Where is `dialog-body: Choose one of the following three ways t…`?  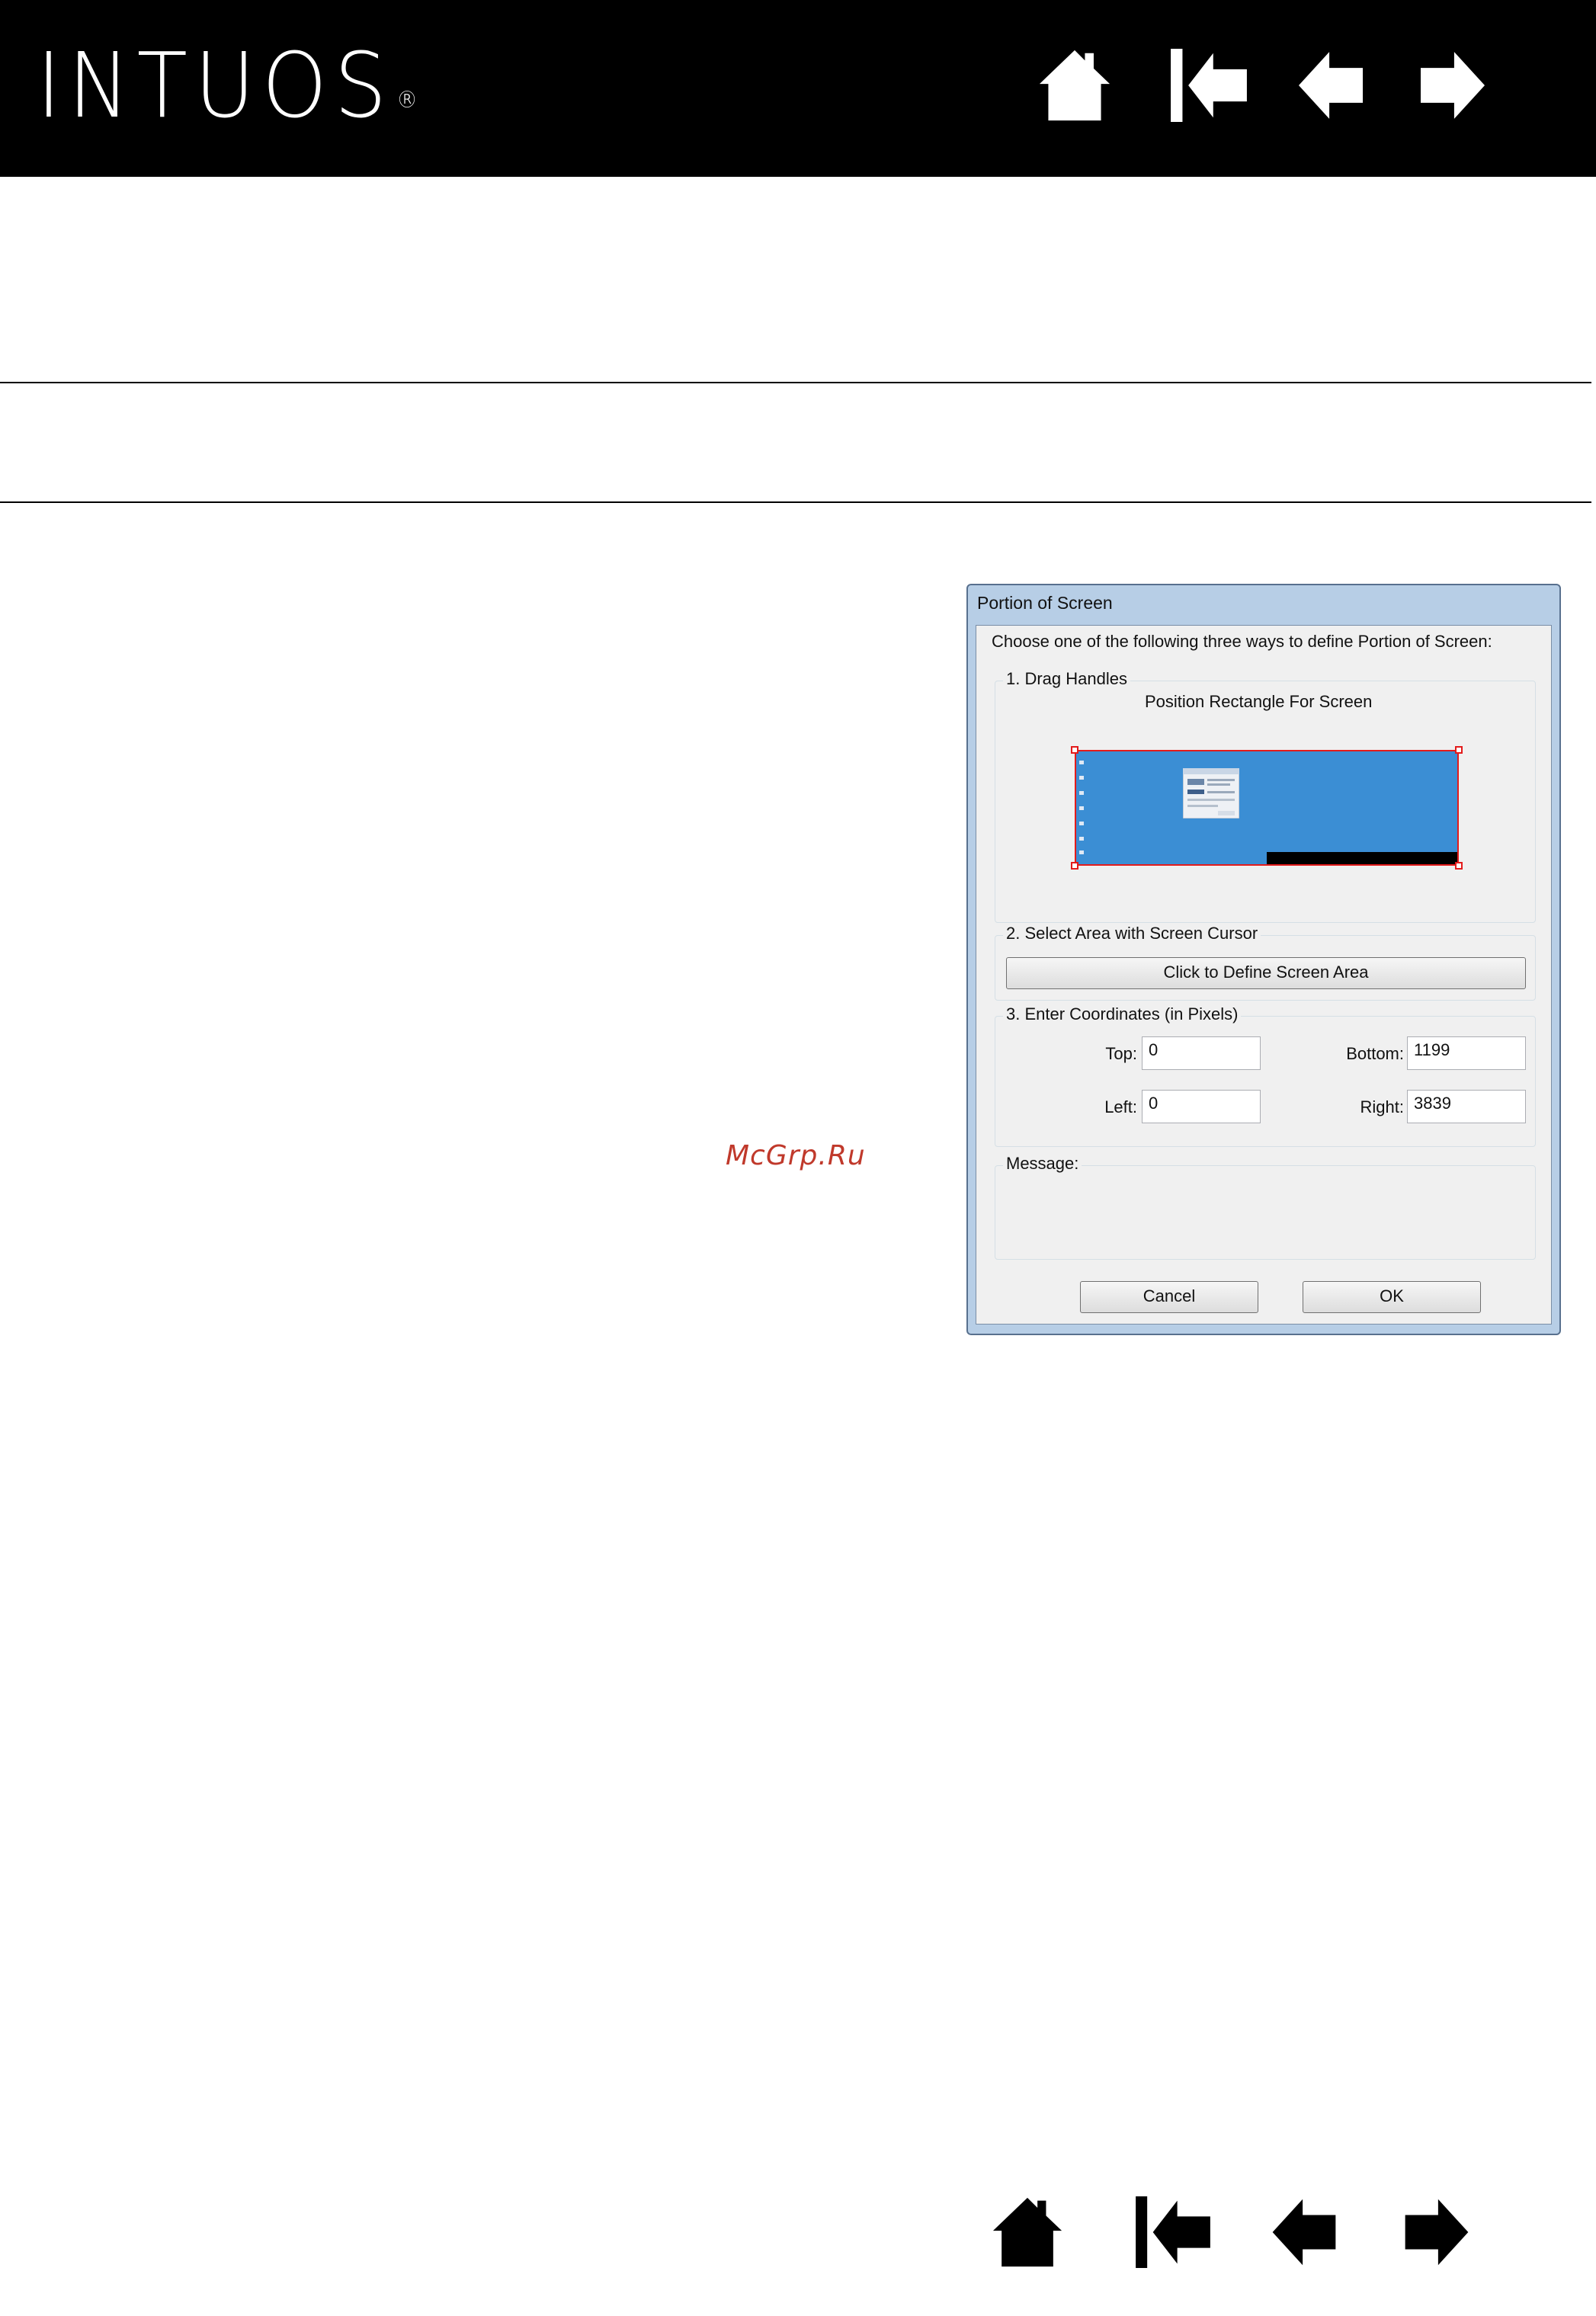
dialog-body: Choose one of the following three ways t… is located at coordinates (1264, 975).